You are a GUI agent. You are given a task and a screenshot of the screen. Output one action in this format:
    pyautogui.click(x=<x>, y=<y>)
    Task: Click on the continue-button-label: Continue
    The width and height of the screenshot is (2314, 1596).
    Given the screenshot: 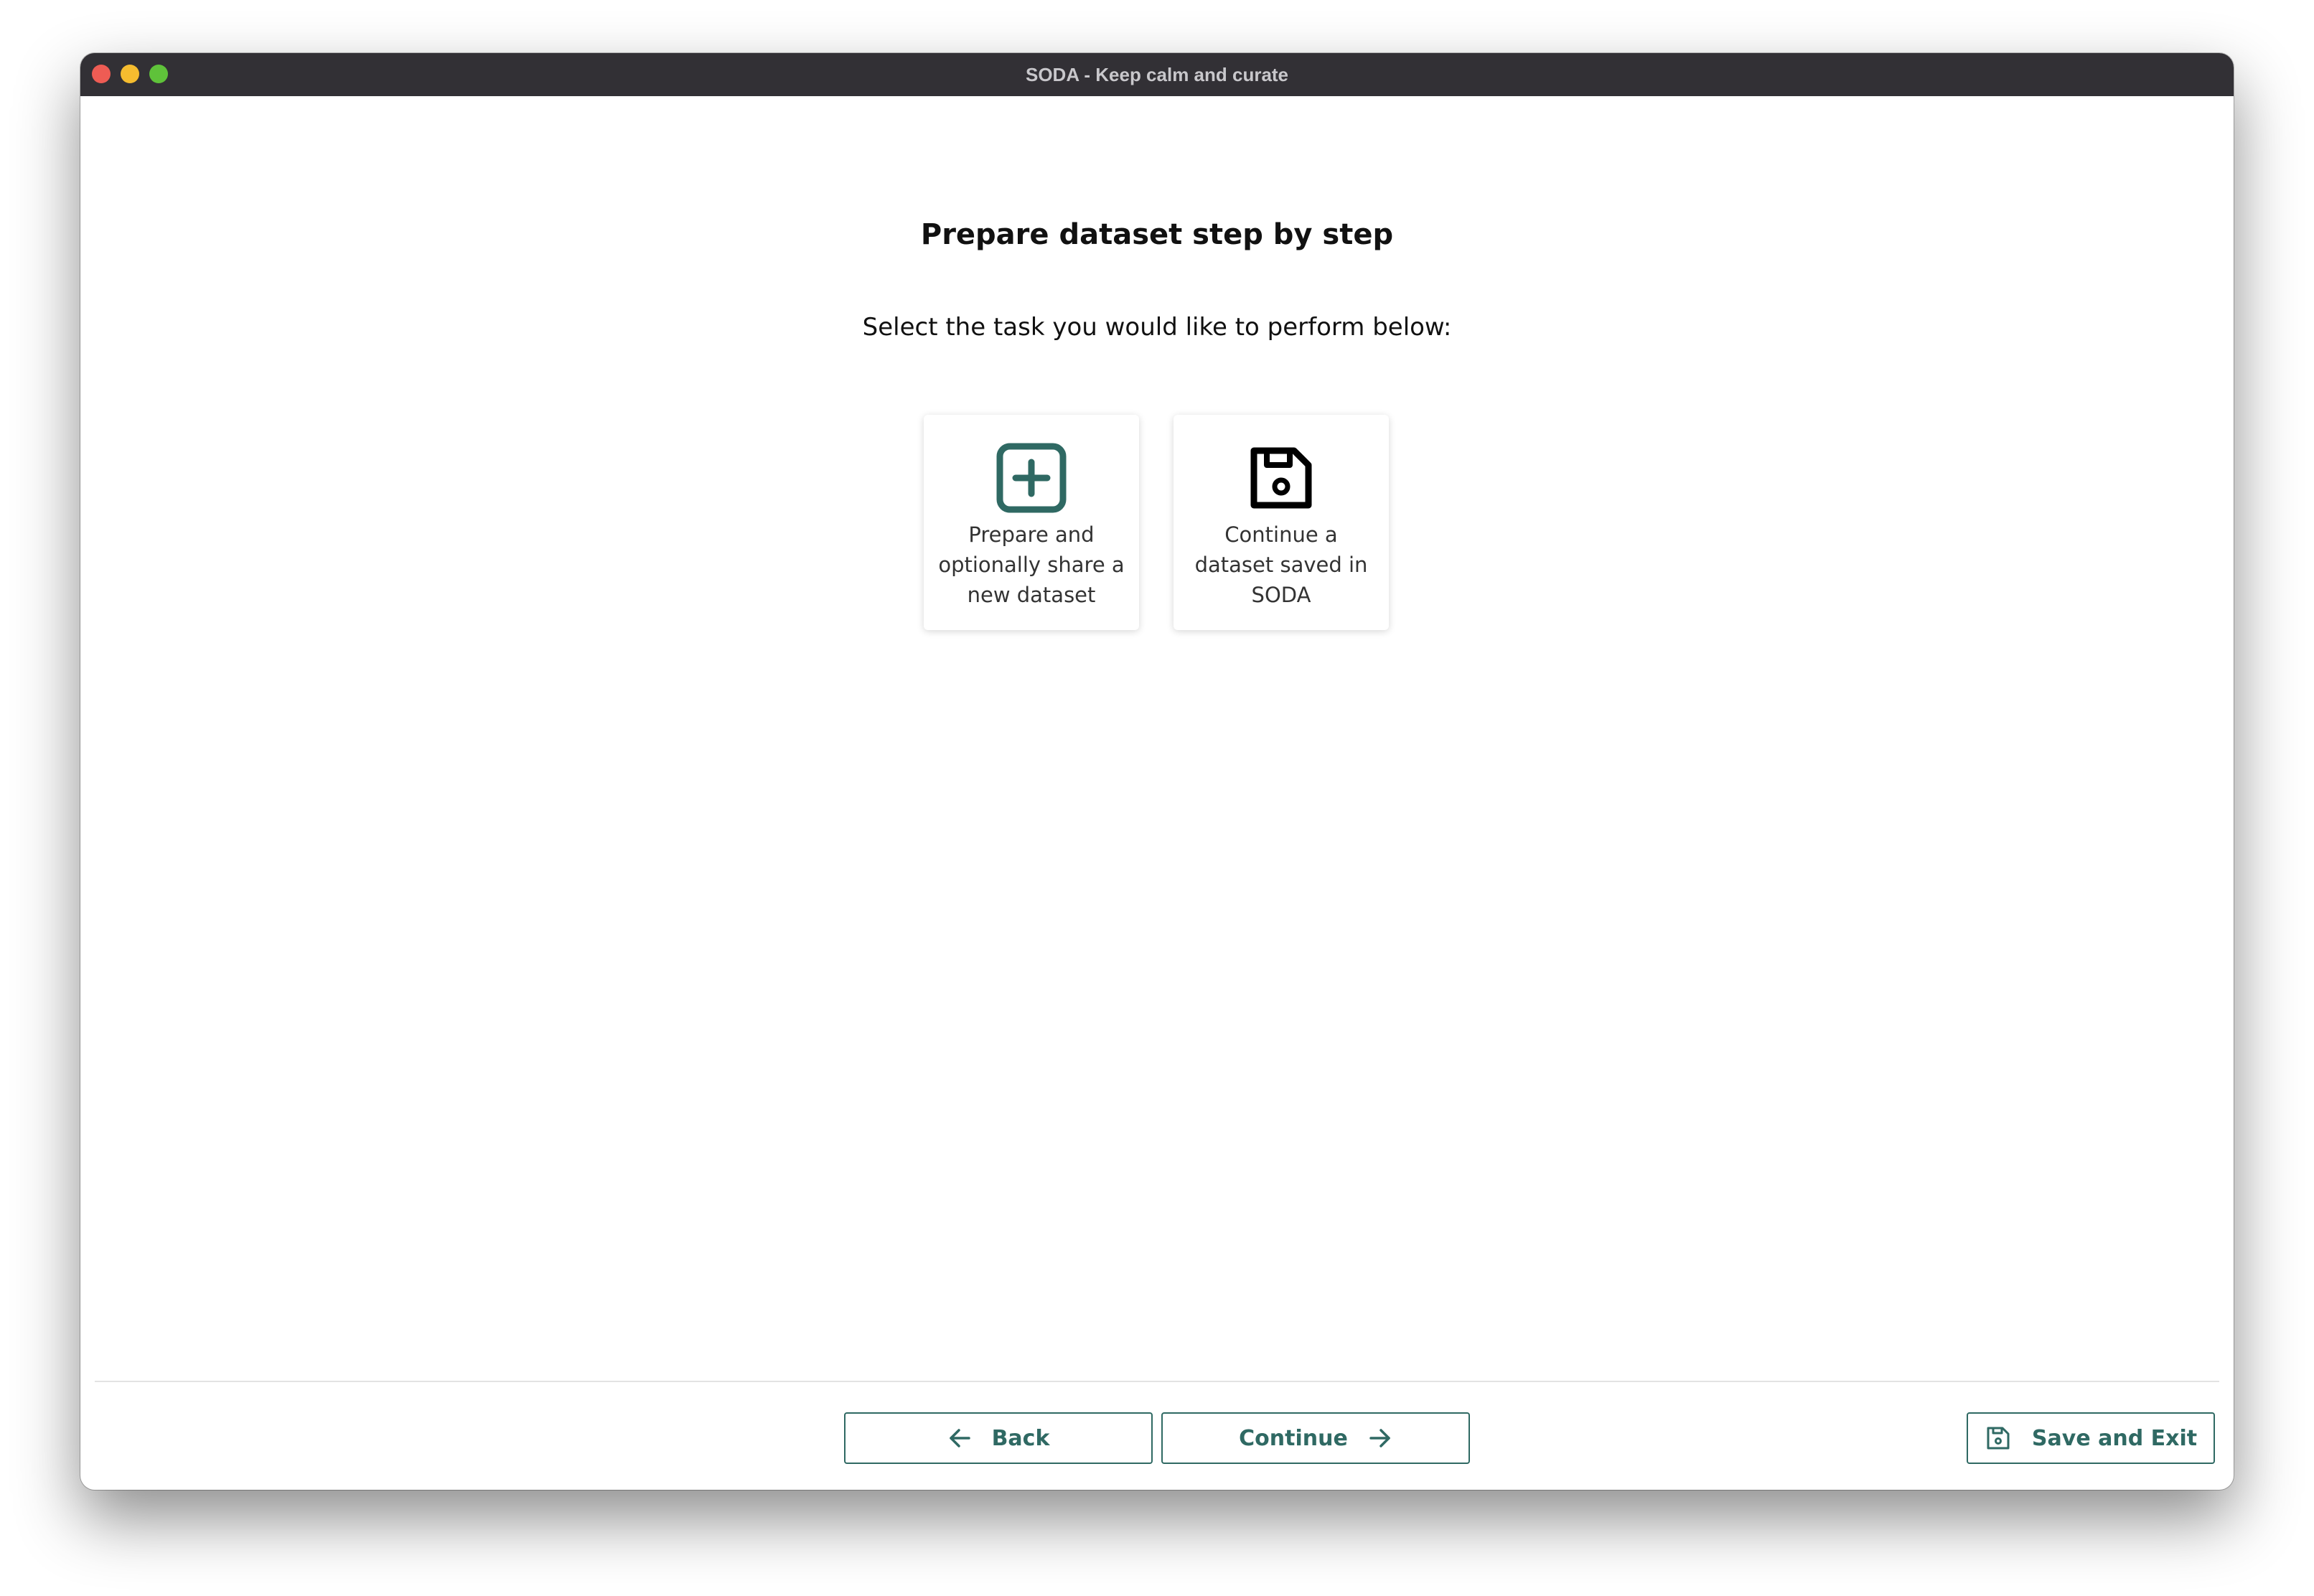 What is the action you would take?
    pyautogui.click(x=1293, y=1438)
    